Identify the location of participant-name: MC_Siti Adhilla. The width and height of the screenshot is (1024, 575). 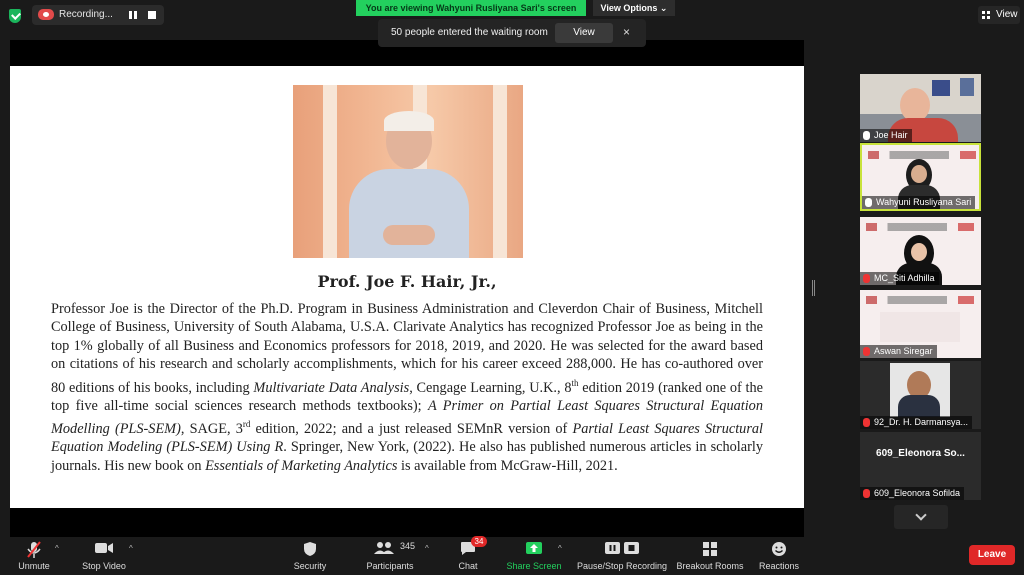
(899, 278).